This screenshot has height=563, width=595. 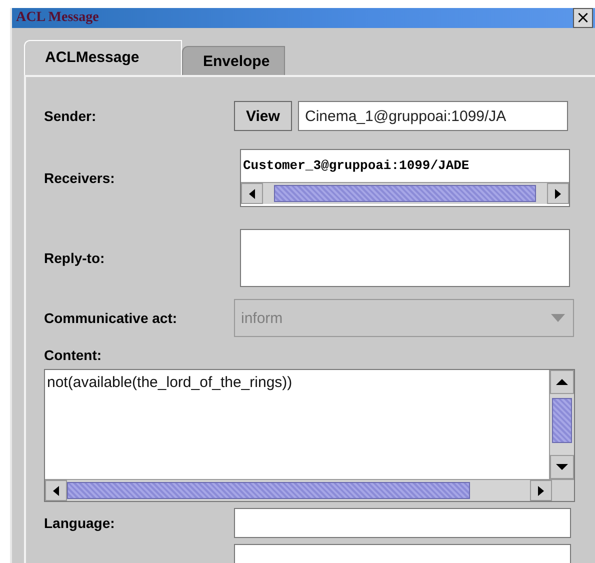 I want to click on tab: ACLMessage, so click(x=103, y=57).